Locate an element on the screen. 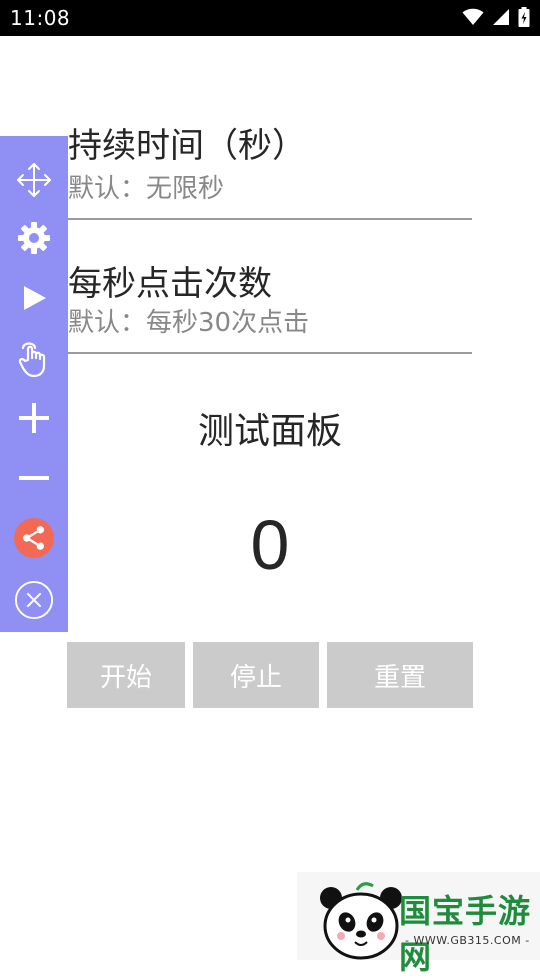 The image size is (540, 978). duration-field: 持续时间（秒） 默认：无限秒 is located at coordinates (270, 166).